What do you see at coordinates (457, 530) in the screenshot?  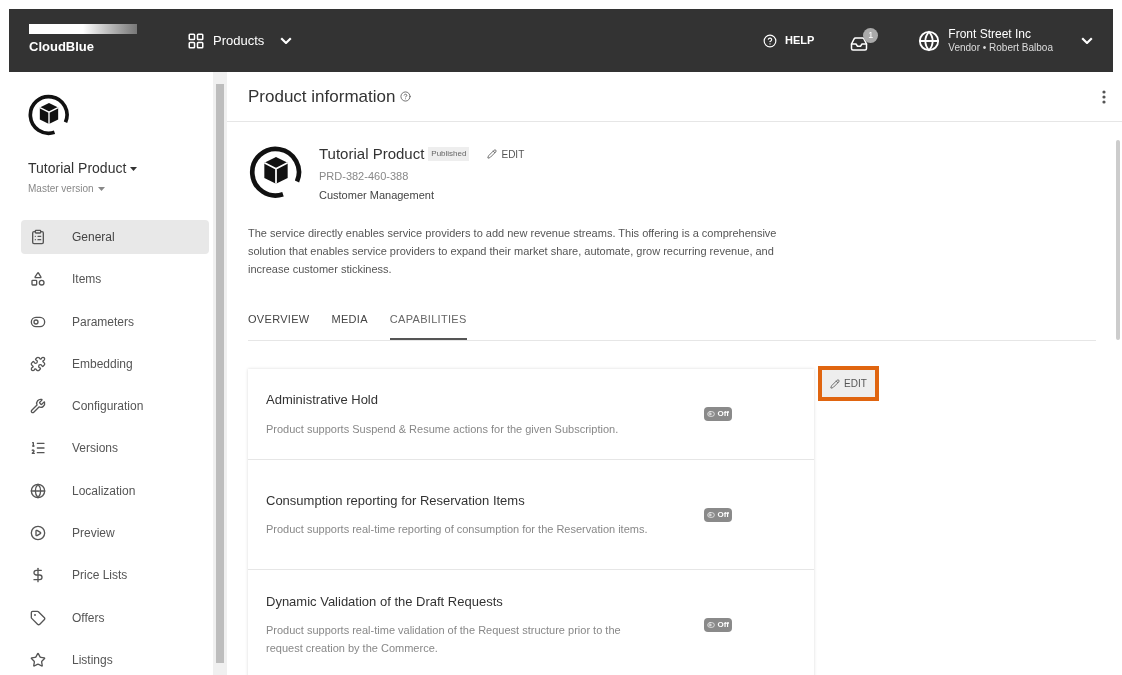 I see `capability-description: Product supports real-time reporting of consumption for the Reservation items.` at bounding box center [457, 530].